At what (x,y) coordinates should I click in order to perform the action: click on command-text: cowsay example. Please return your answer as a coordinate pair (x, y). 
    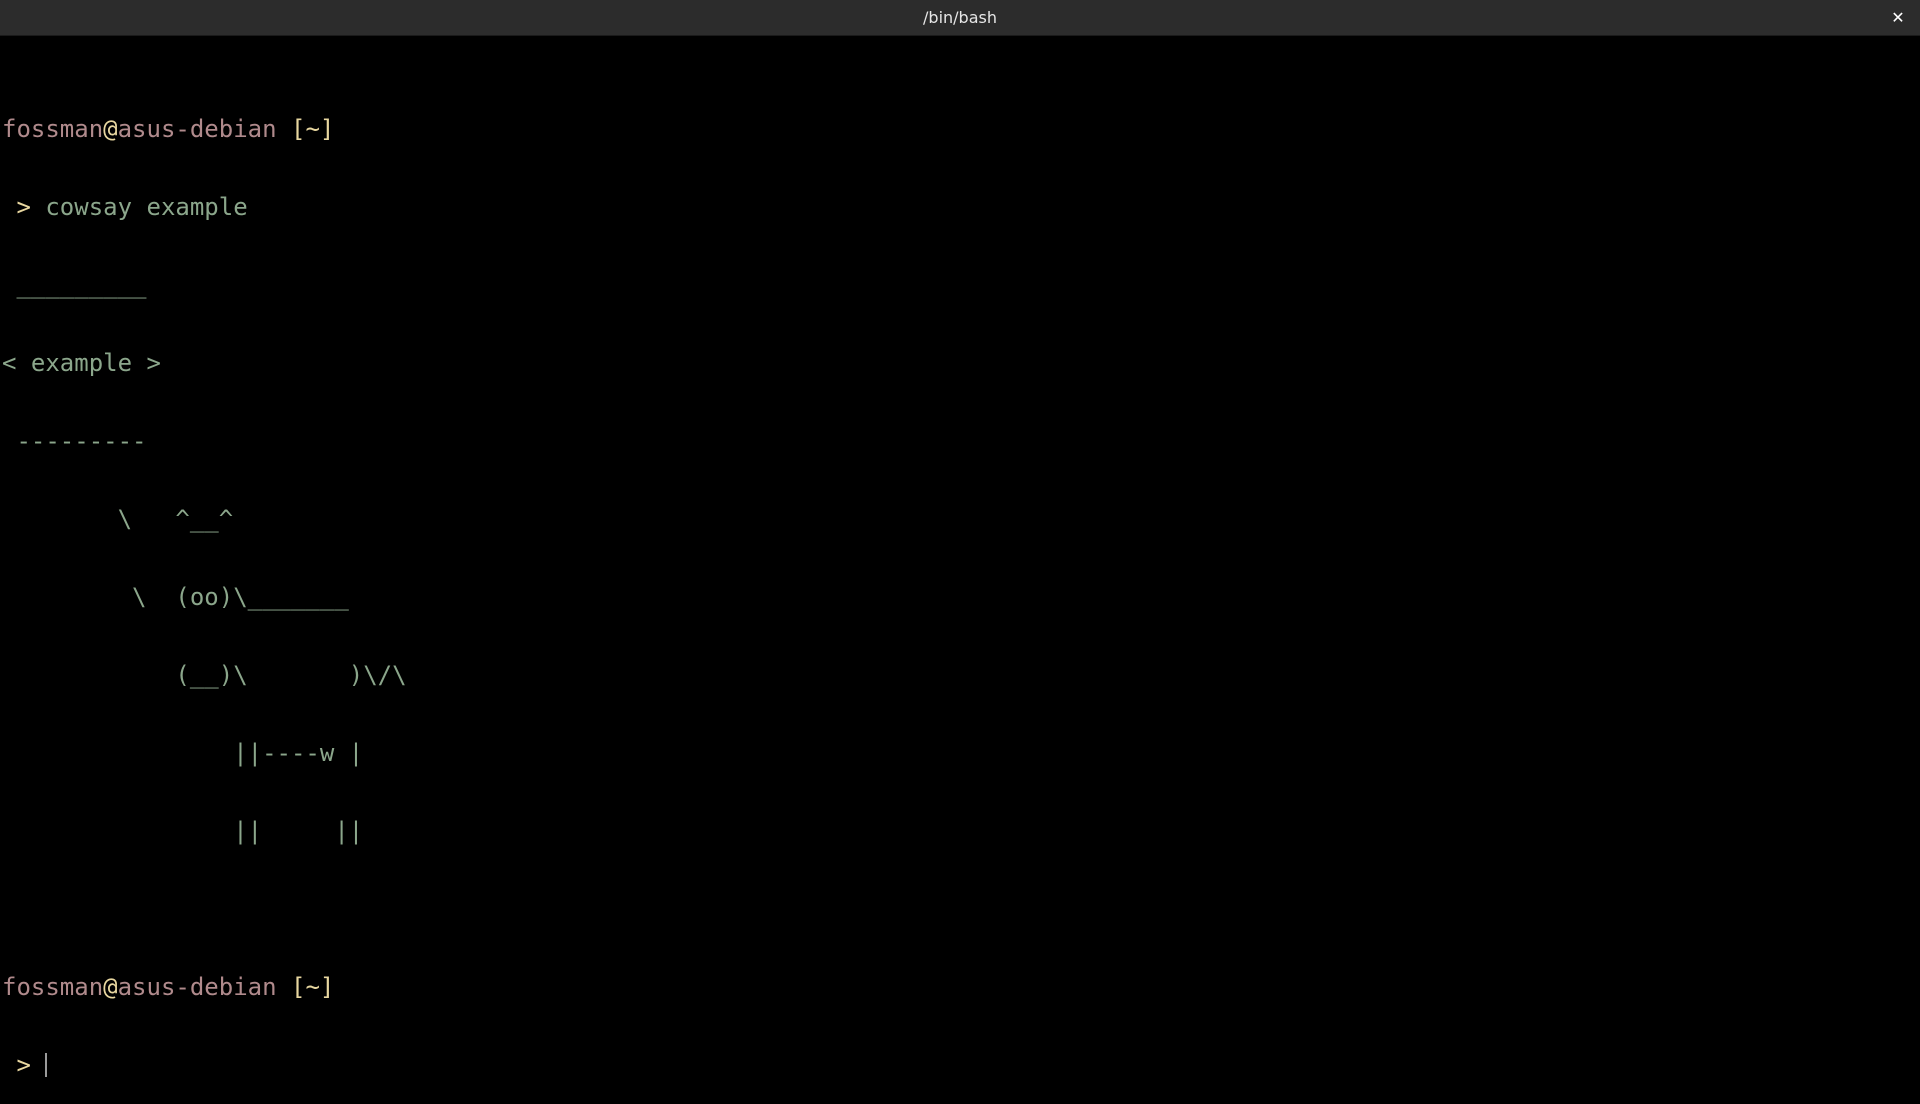
    Looking at the image, I should click on (146, 207).